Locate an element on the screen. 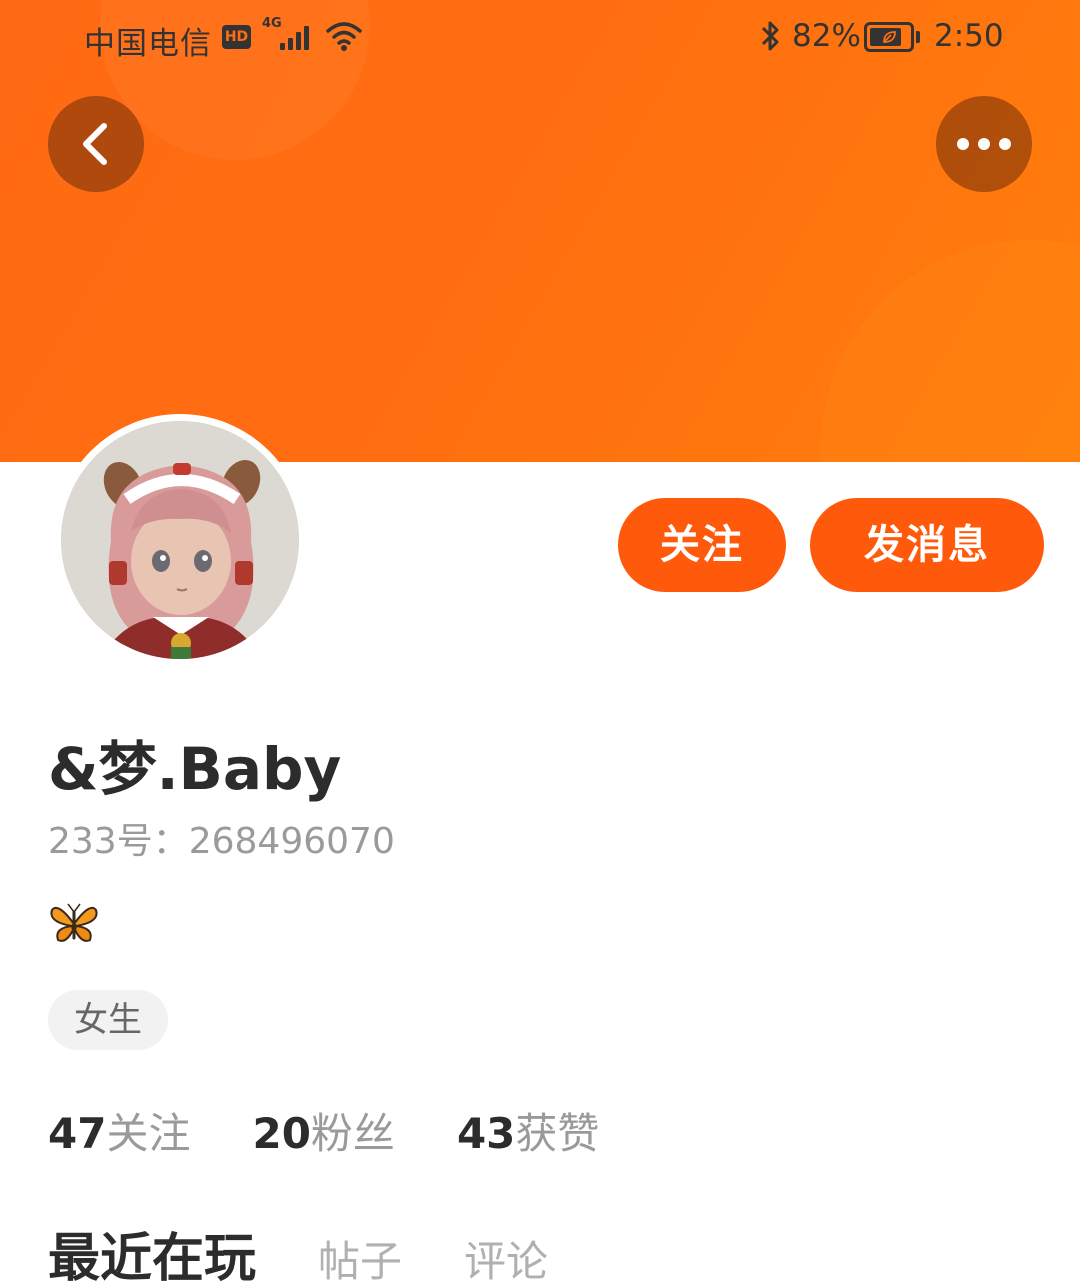 Image resolution: width=1080 pixels, height=1285 pixels. butterfly-icon is located at coordinates (74, 922).